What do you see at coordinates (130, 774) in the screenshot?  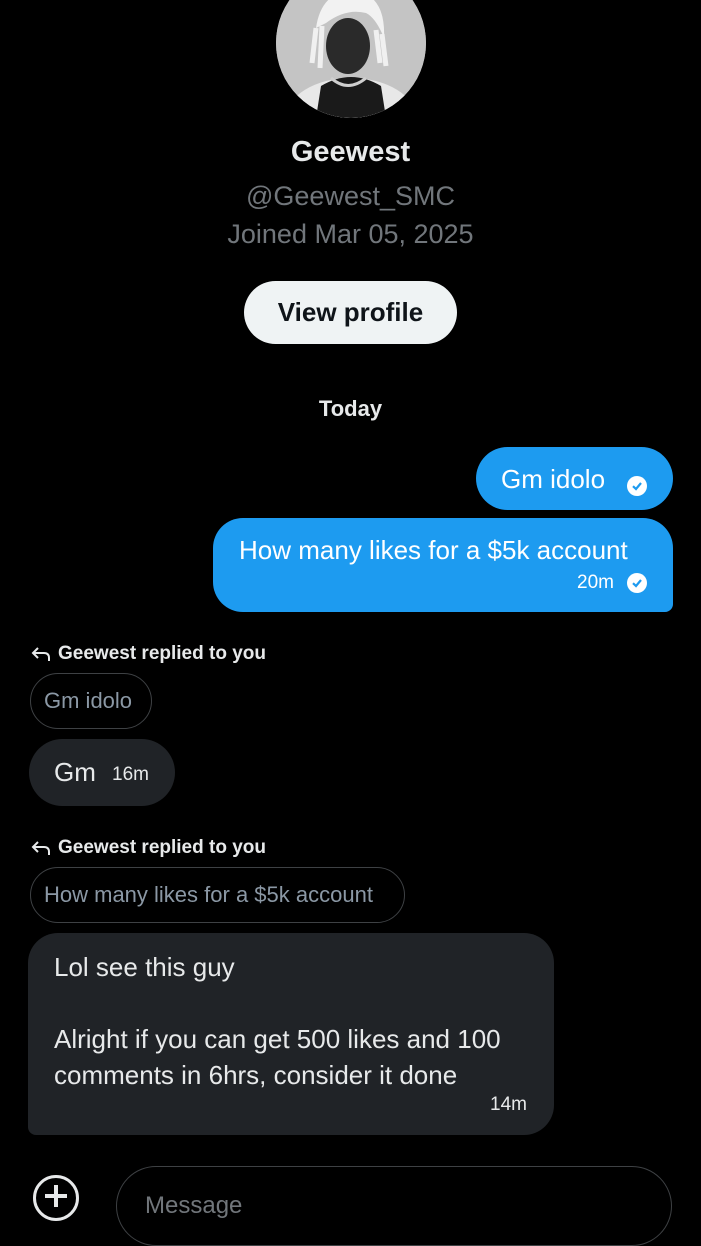 I see `message-time: 16m` at bounding box center [130, 774].